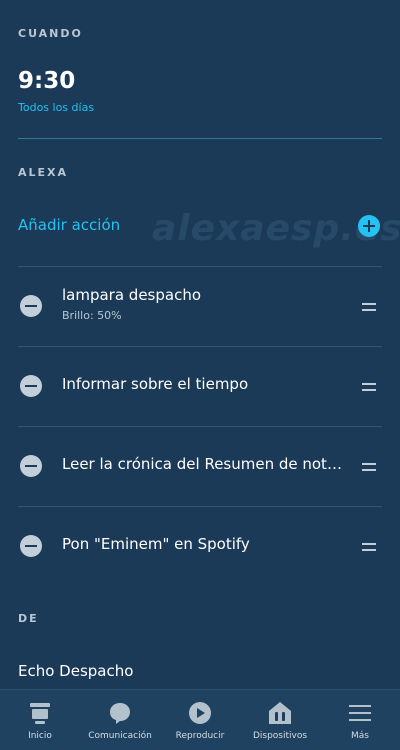 The height and width of the screenshot is (750, 400). Describe the element at coordinates (200, 736) in the screenshot. I see `nav-label: Reproducir` at that location.